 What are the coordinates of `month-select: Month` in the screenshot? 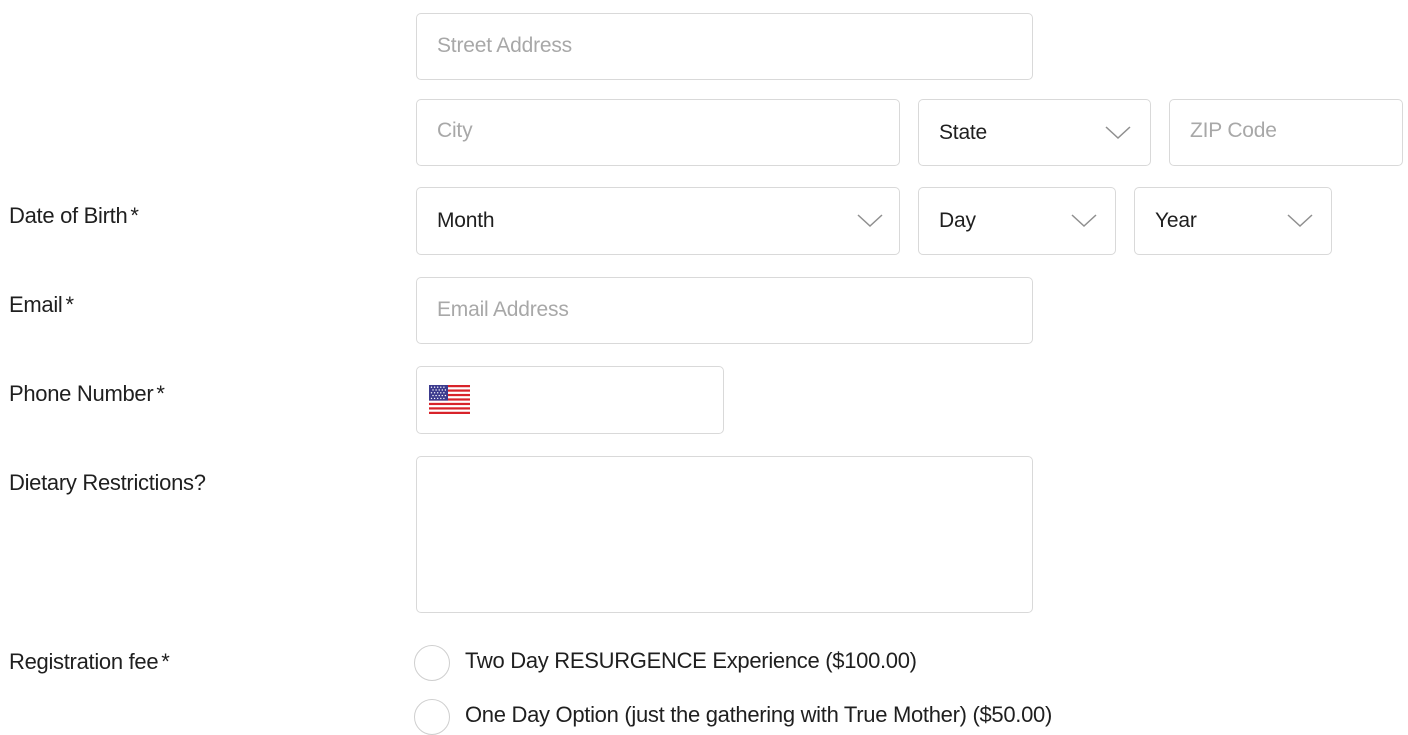 It's located at (658, 221).